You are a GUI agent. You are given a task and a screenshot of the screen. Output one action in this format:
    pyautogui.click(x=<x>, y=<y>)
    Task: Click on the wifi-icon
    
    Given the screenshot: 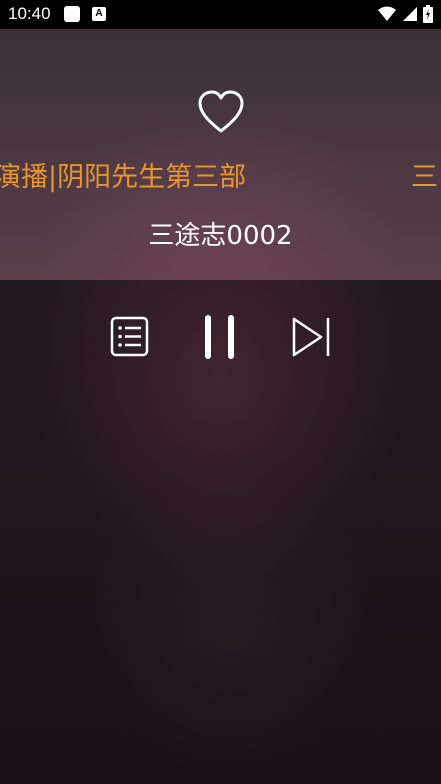 What is the action you would take?
    pyautogui.click(x=387, y=13)
    